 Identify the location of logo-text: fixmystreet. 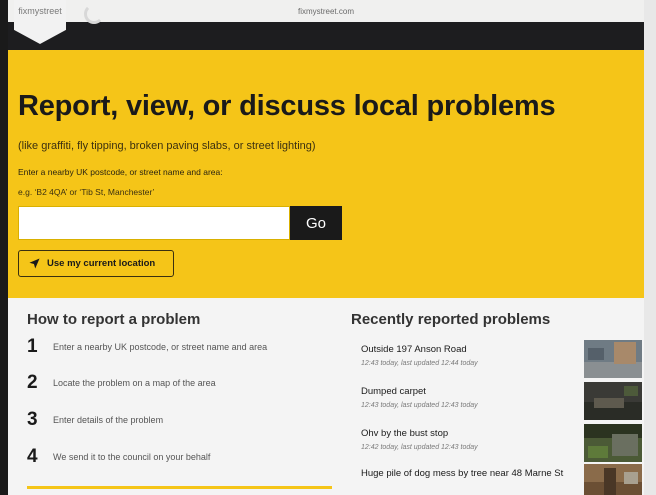
(40, 11).